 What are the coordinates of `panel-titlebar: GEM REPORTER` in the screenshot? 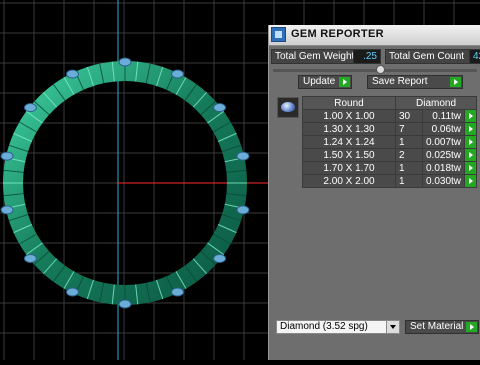 It's located at (374, 35).